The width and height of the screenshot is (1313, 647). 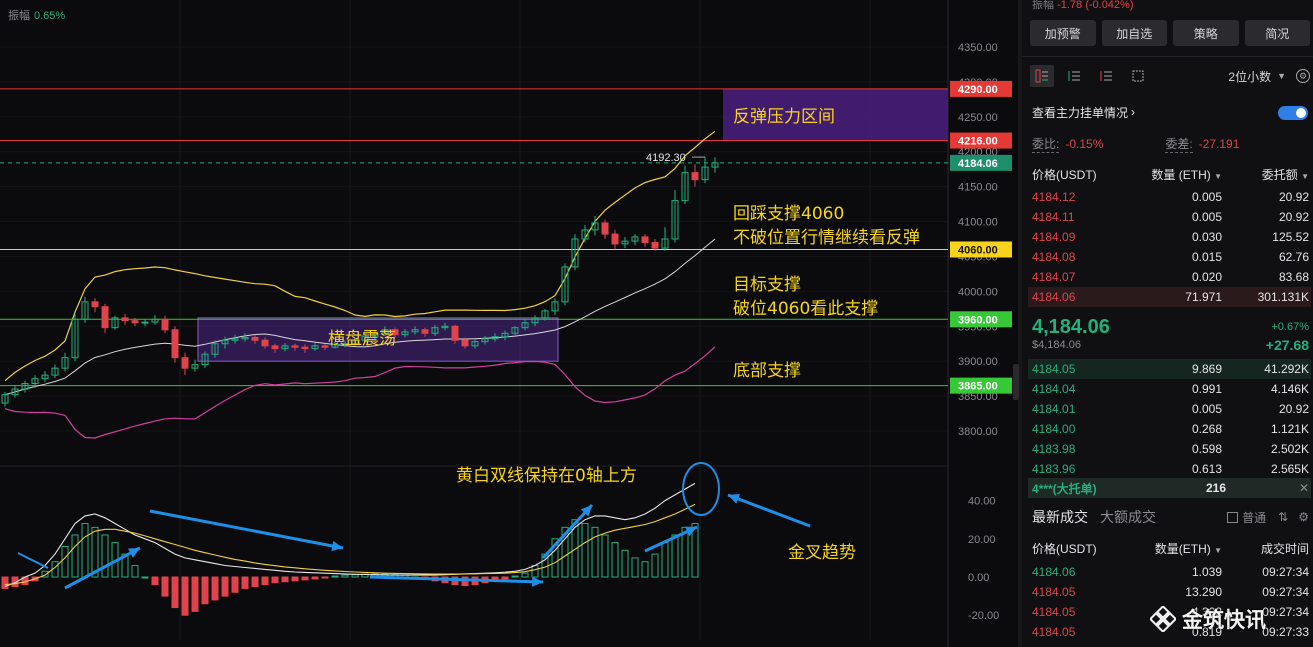 What do you see at coordinates (1283, 297) in the screenshot?
I see `ask-amount: 301.131K` at bounding box center [1283, 297].